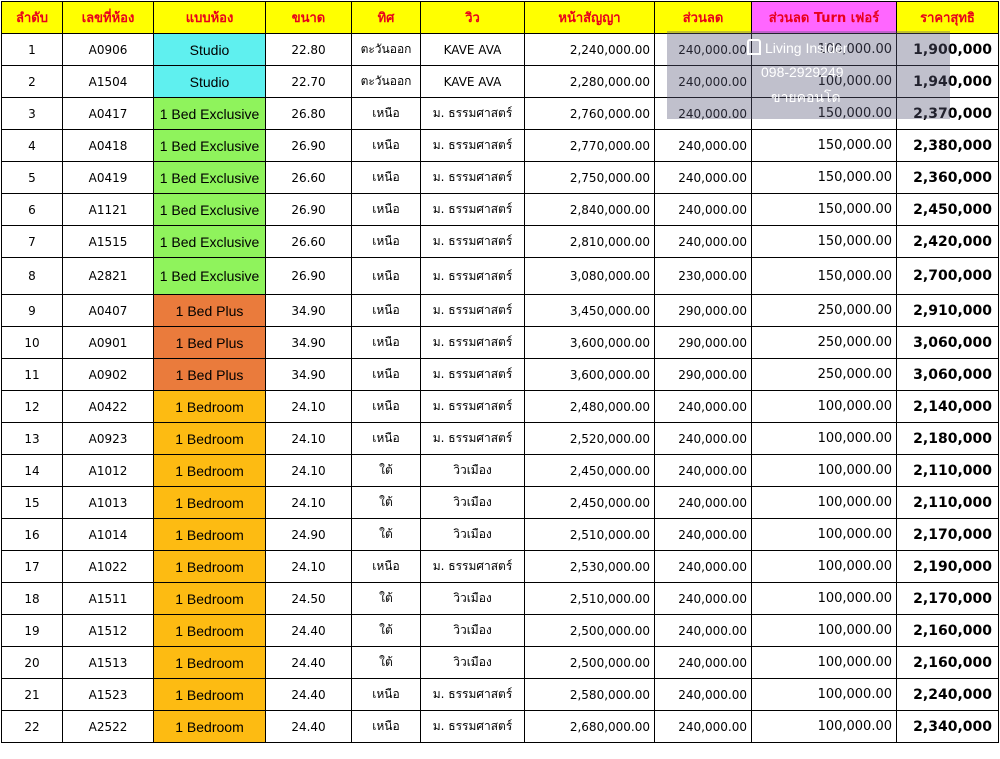  What do you see at coordinates (32, 598) in the screenshot?
I see `cell-no: 18` at bounding box center [32, 598].